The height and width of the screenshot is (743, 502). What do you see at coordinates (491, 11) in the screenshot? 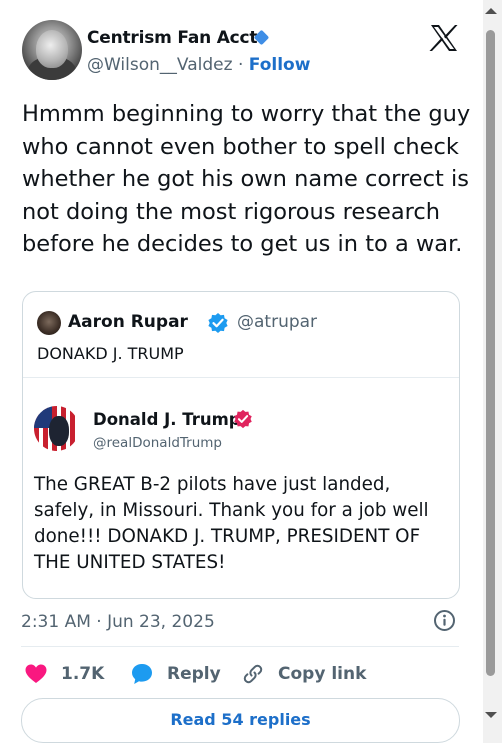
I see `scroll-up-arrow-icon` at bounding box center [491, 11].